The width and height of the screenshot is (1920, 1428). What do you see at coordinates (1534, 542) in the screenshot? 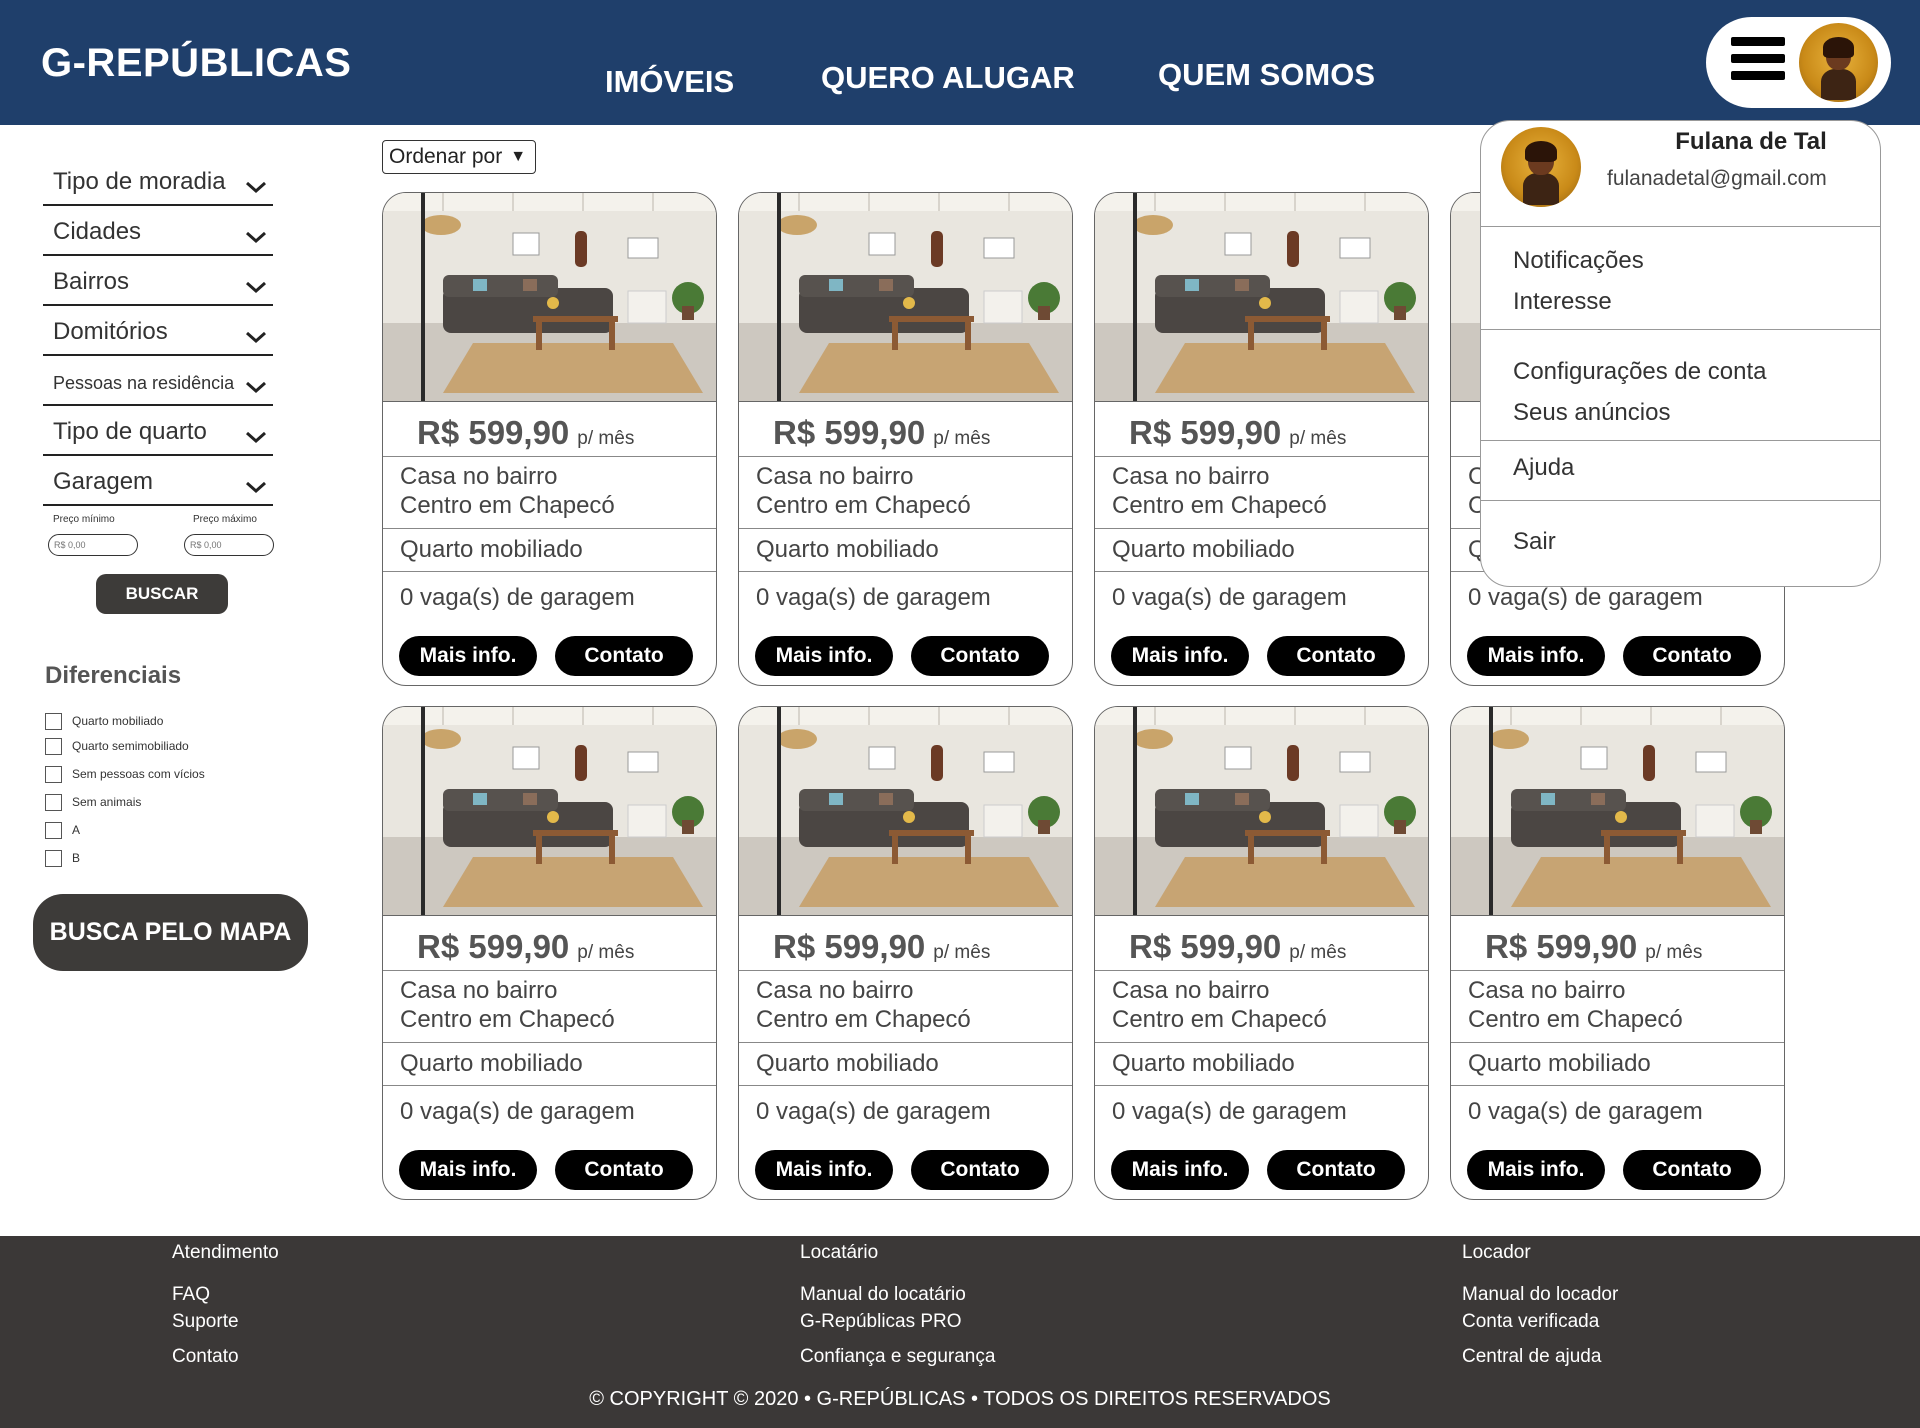
I see `menu-item-sair: Sair` at bounding box center [1534, 542].